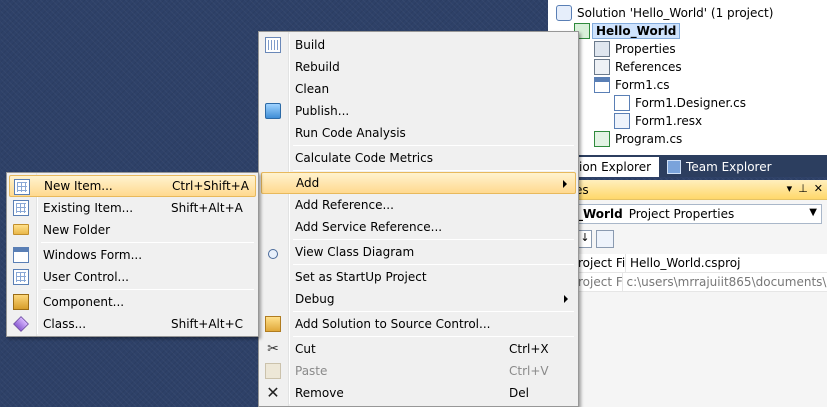 This screenshot has width=827, height=407. What do you see at coordinates (418, 89) in the screenshot?
I see `menu-item-clean: Clean` at bounding box center [418, 89].